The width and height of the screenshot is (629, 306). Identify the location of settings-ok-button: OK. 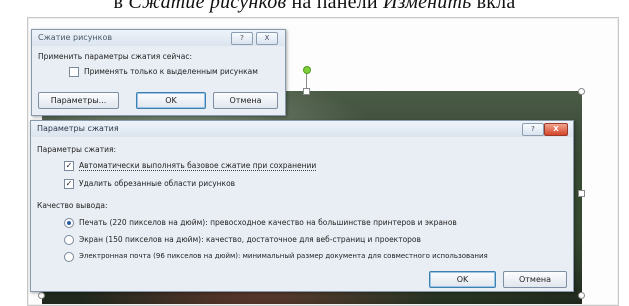
(462, 279).